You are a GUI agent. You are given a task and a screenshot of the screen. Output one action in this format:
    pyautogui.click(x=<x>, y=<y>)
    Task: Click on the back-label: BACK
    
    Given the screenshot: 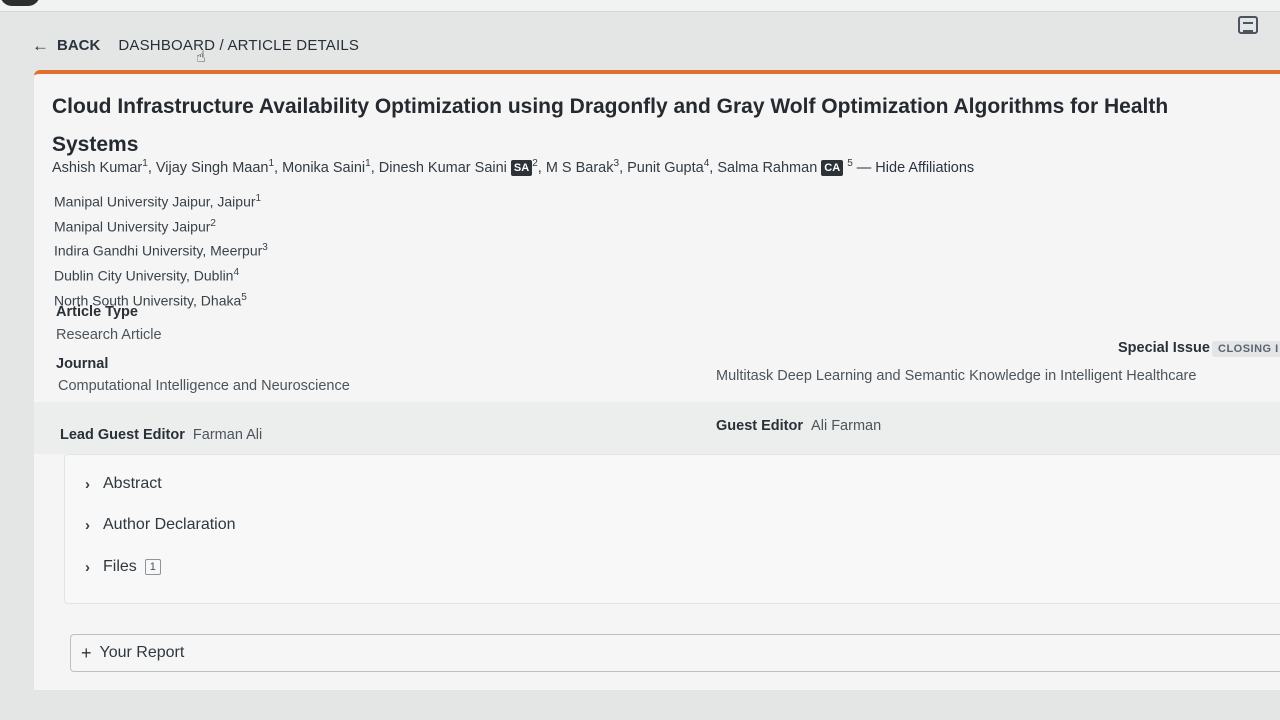 What is the action you would take?
    pyautogui.click(x=79, y=45)
    